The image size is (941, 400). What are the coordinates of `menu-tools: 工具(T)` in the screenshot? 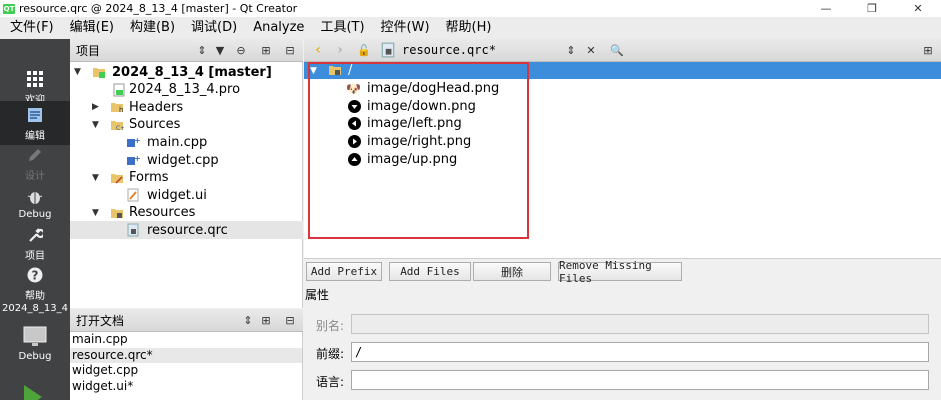 It's located at (340, 28).